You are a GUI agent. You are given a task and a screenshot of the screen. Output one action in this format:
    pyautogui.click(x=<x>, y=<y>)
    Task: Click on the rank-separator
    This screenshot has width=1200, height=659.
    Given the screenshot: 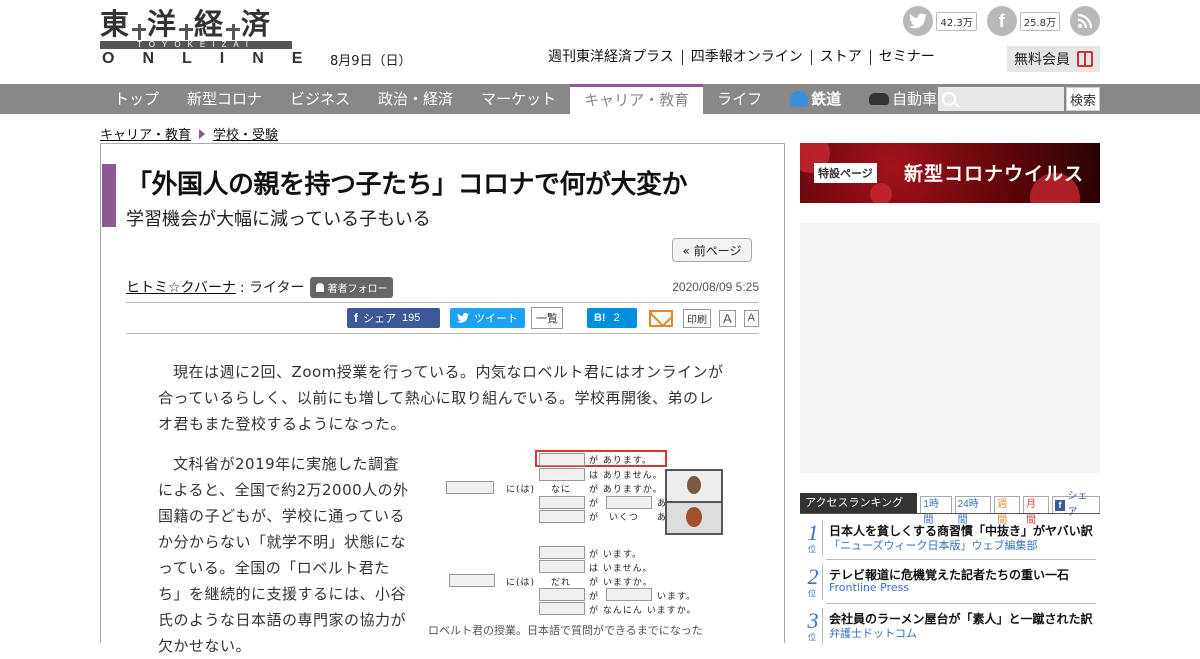 What is the action you would take?
    pyautogui.click(x=961, y=603)
    